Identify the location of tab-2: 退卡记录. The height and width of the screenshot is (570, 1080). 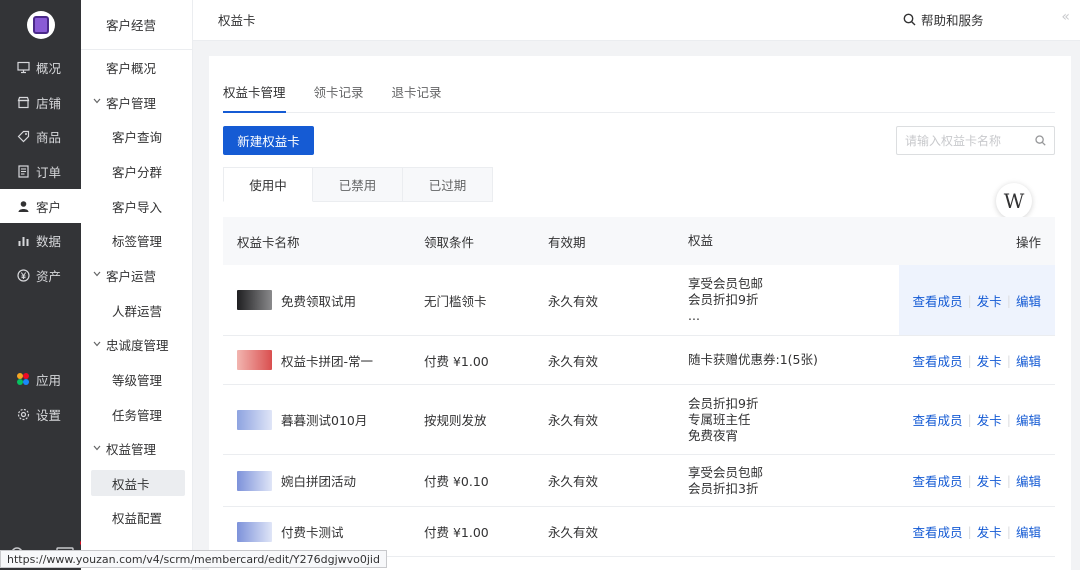
(417, 92).